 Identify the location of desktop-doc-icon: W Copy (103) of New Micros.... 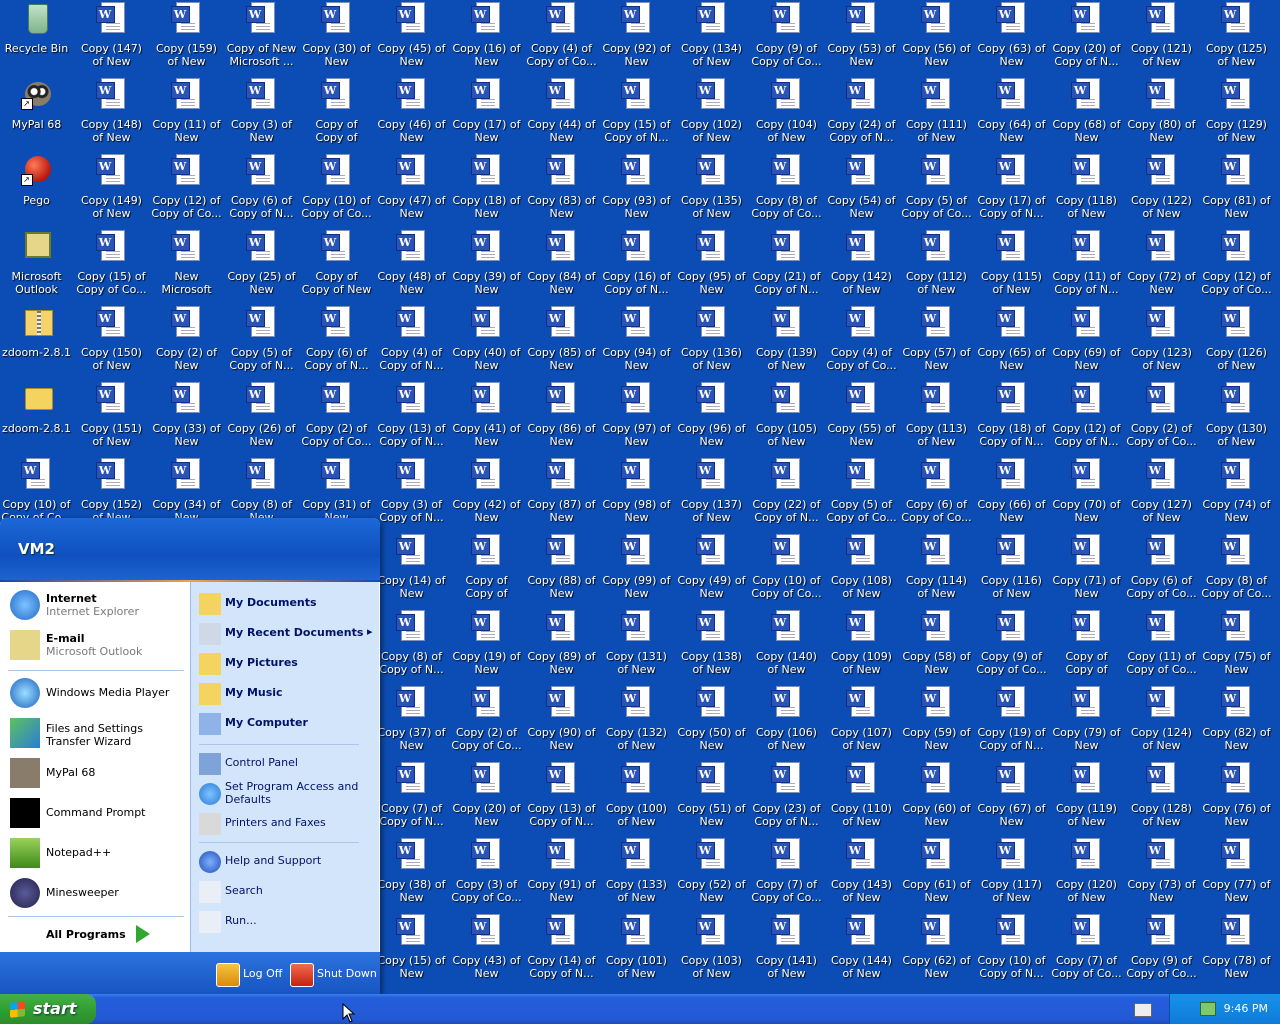
(711, 950).